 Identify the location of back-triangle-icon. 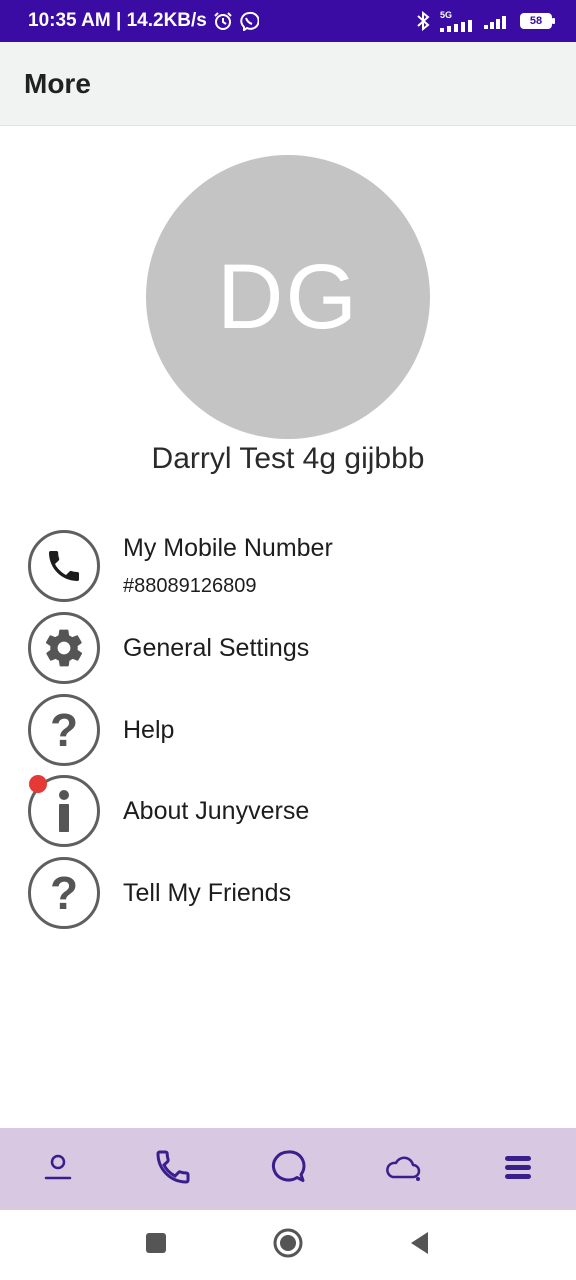
(420, 1245).